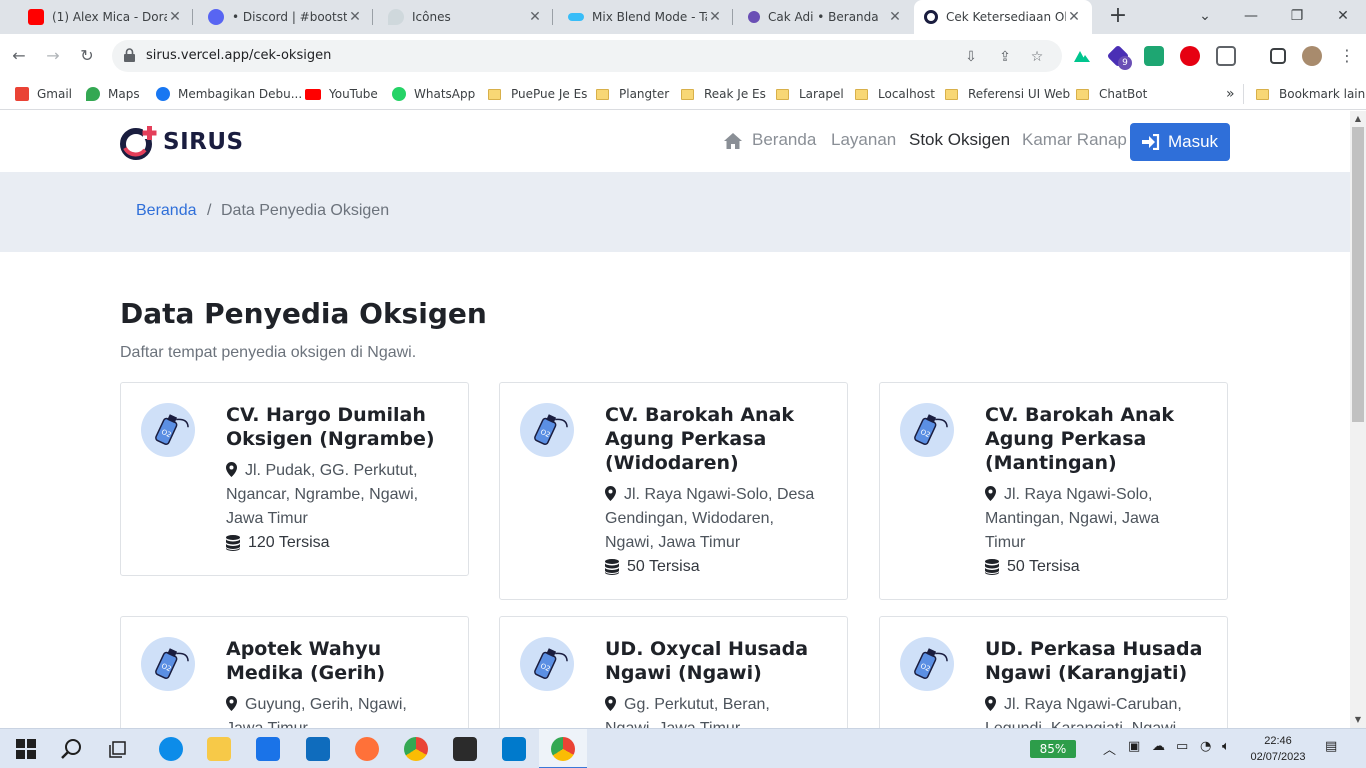  I want to click on page-scrollbar: ▲ ▼, so click(1358, 419).